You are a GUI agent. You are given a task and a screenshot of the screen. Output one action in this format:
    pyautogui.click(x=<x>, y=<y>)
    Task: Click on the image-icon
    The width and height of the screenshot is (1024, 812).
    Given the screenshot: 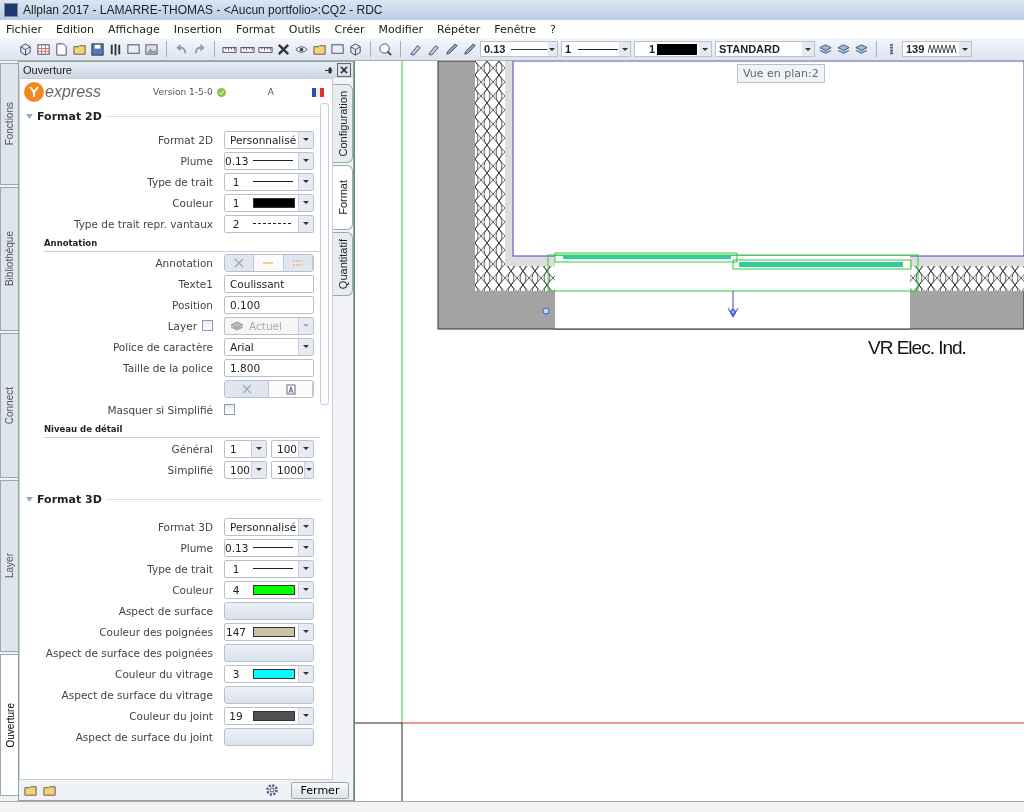 What is the action you would take?
    pyautogui.click(x=151, y=49)
    